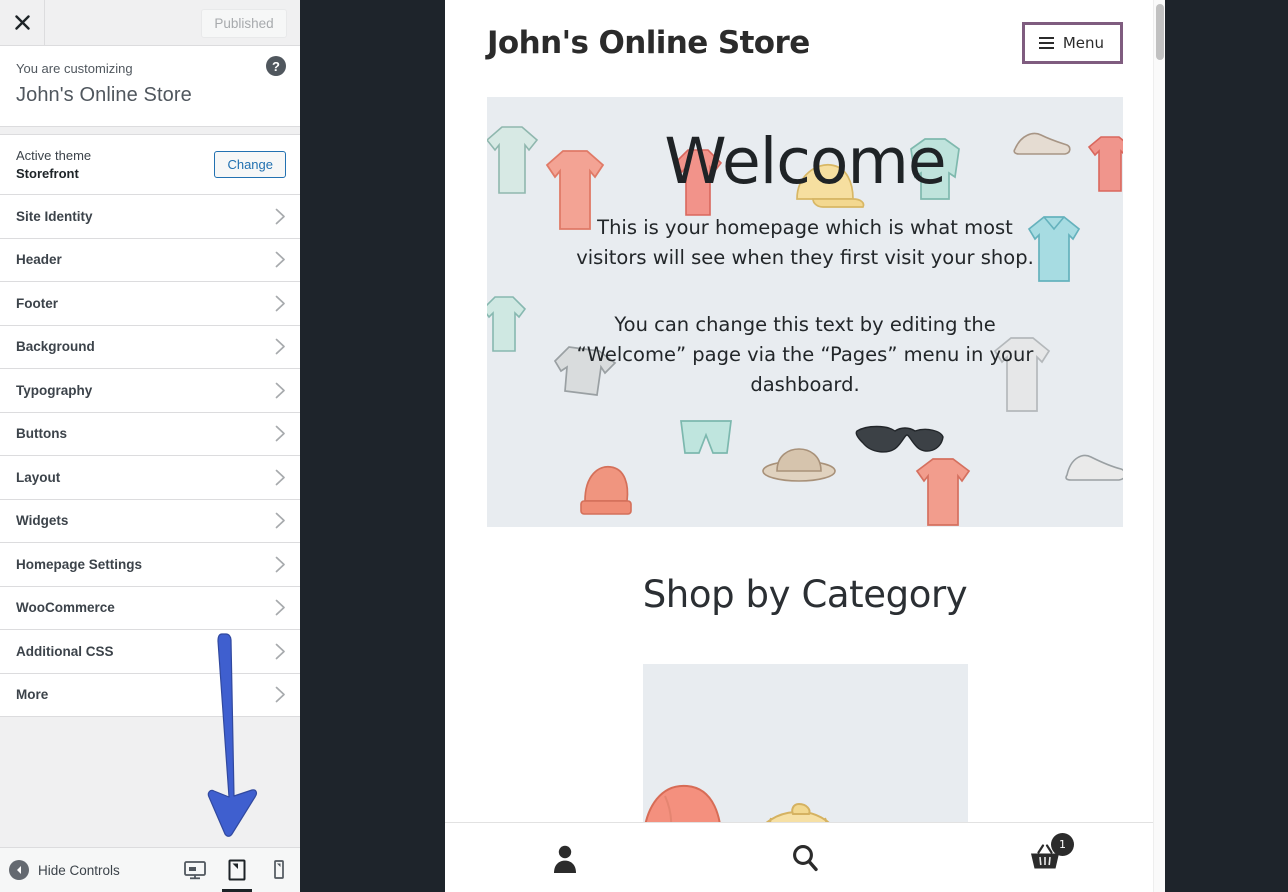 This screenshot has width=1288, height=892. I want to click on sidebar-section-woocommerce: WooCommerce, so click(150, 608).